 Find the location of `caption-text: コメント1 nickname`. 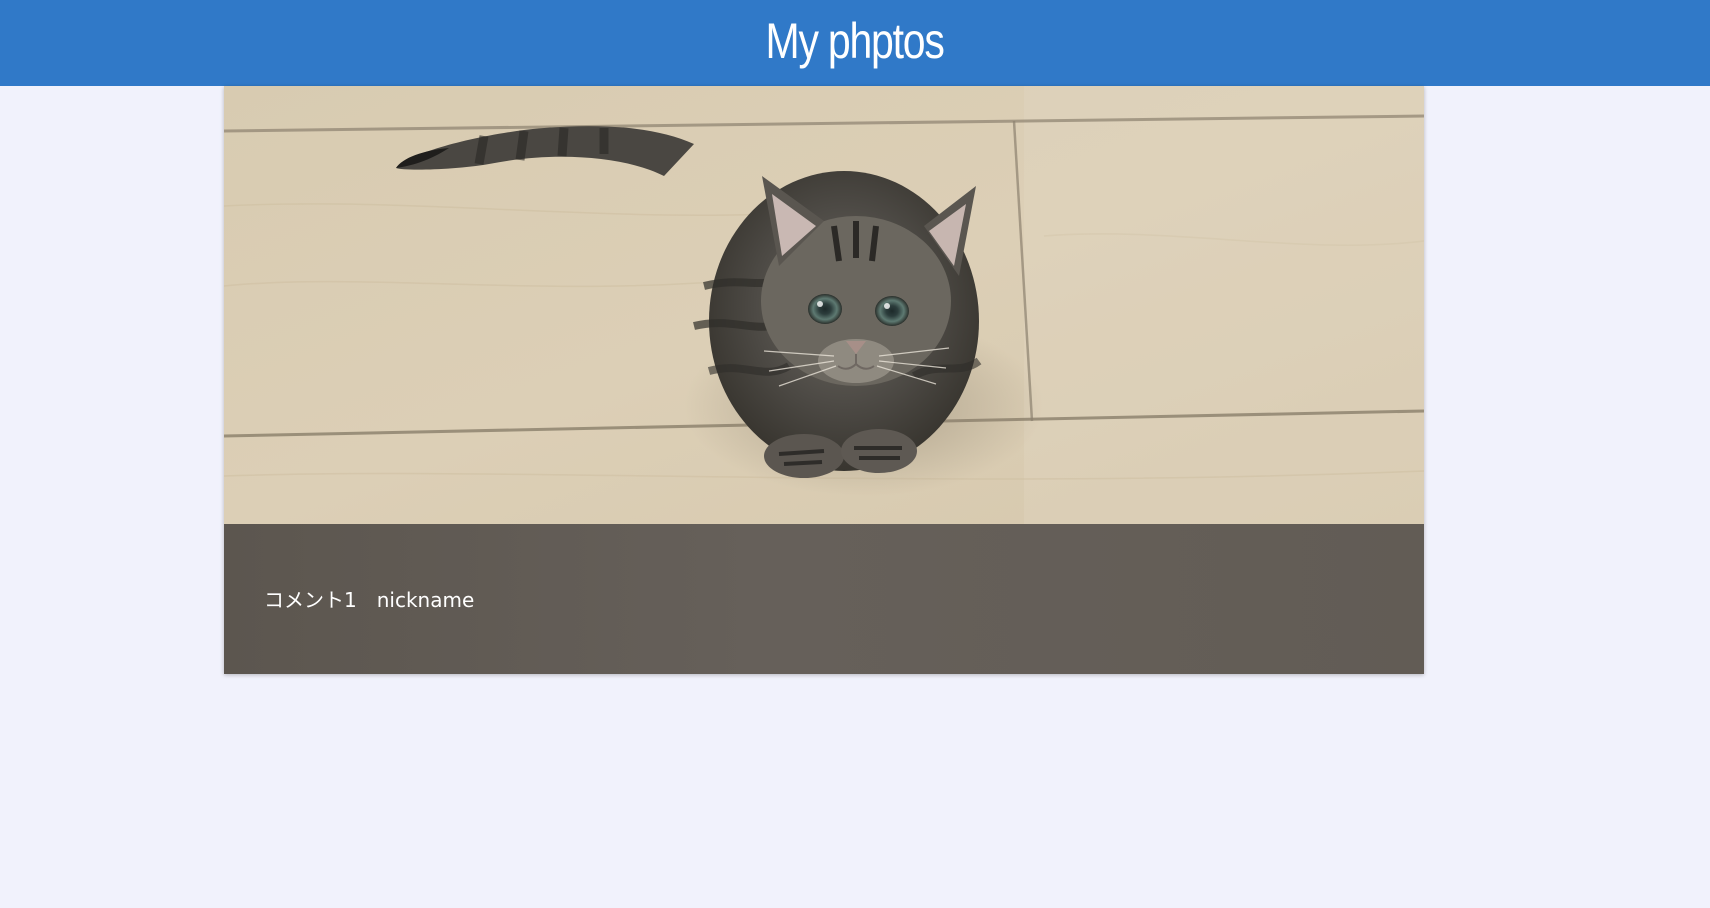

caption-text: コメント1 nickname is located at coordinates (369, 598).